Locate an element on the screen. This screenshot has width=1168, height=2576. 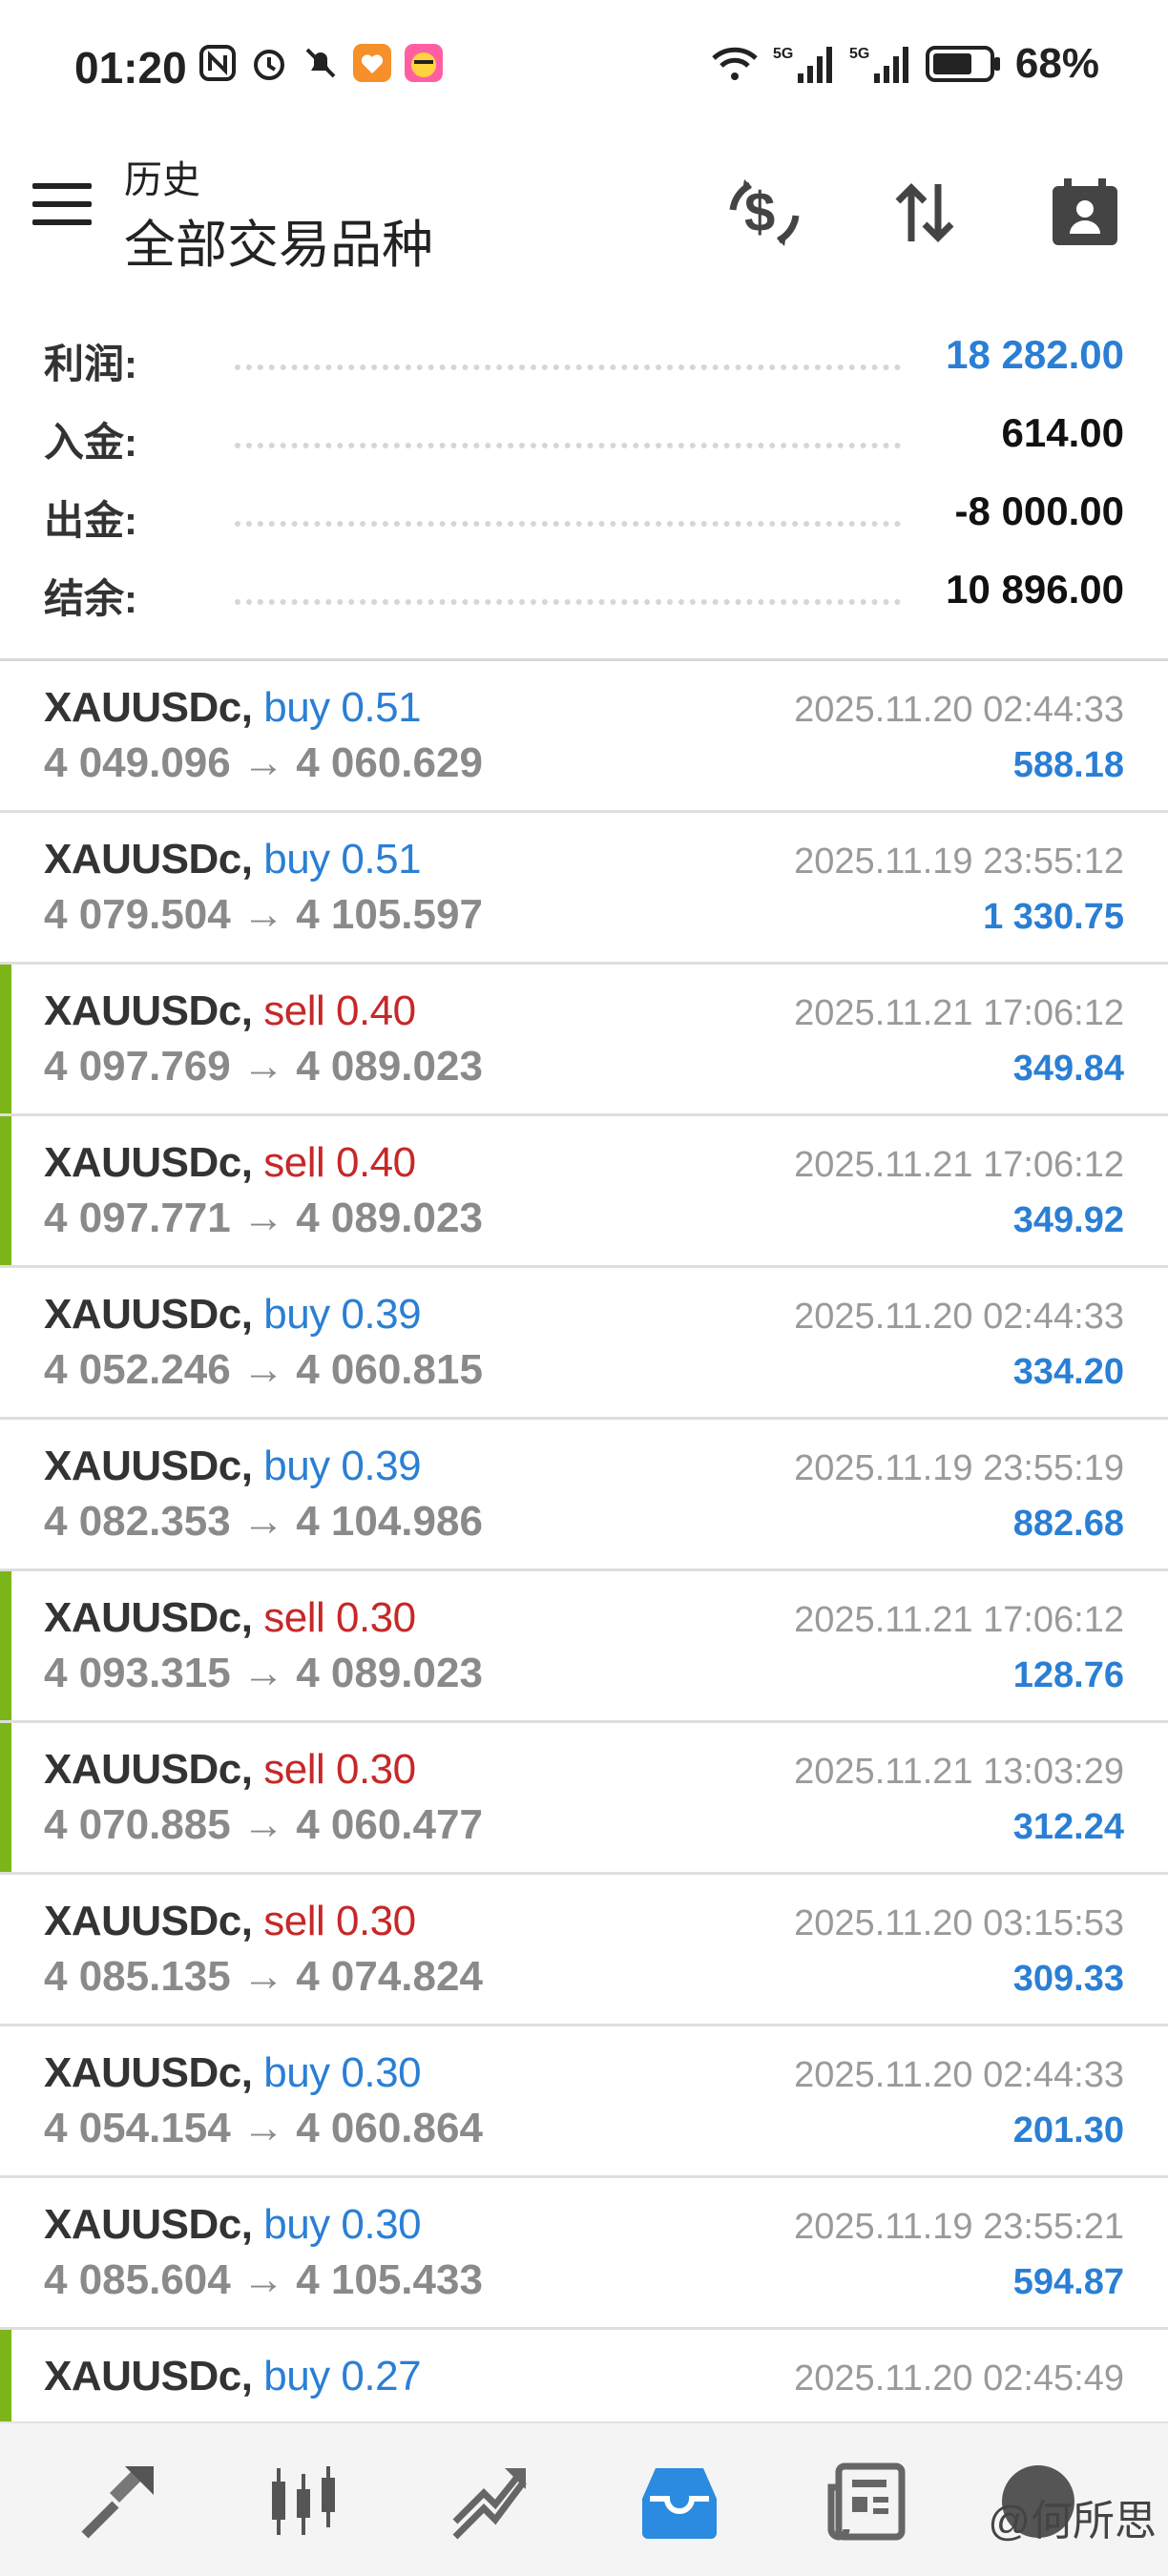
mute-icon is located at coordinates (320, 63).